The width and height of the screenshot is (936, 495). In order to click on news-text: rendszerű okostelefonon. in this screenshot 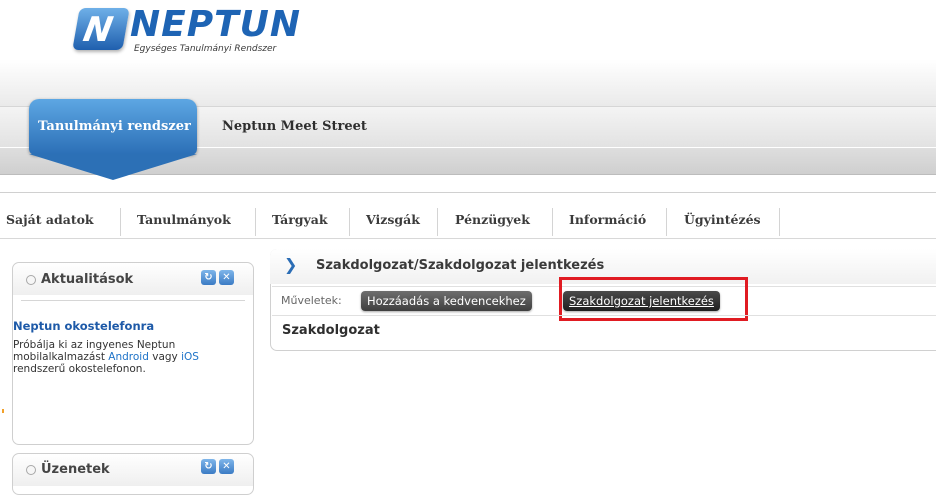, I will do `click(79, 369)`.